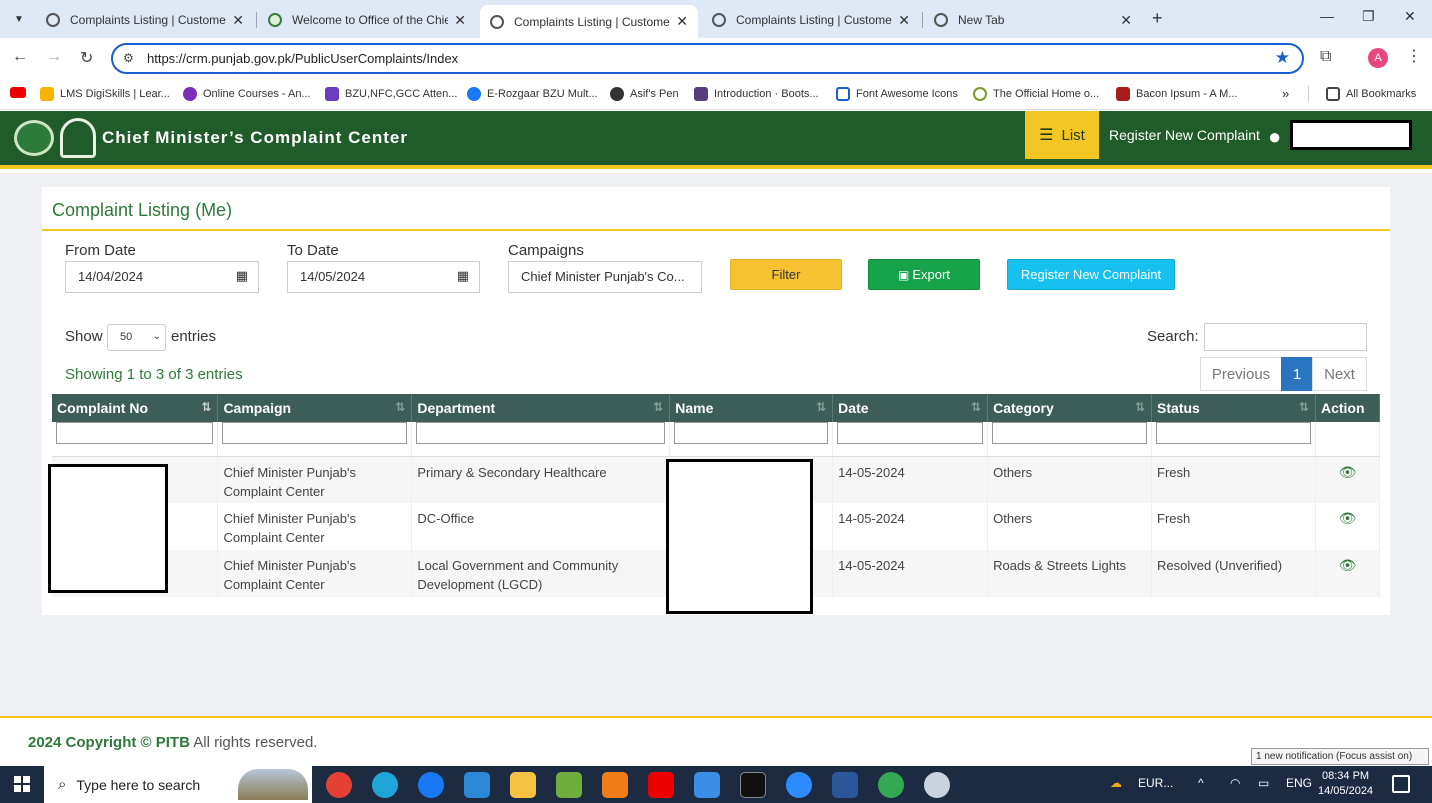  I want to click on more-bookmarks-icon: », so click(1285, 93).